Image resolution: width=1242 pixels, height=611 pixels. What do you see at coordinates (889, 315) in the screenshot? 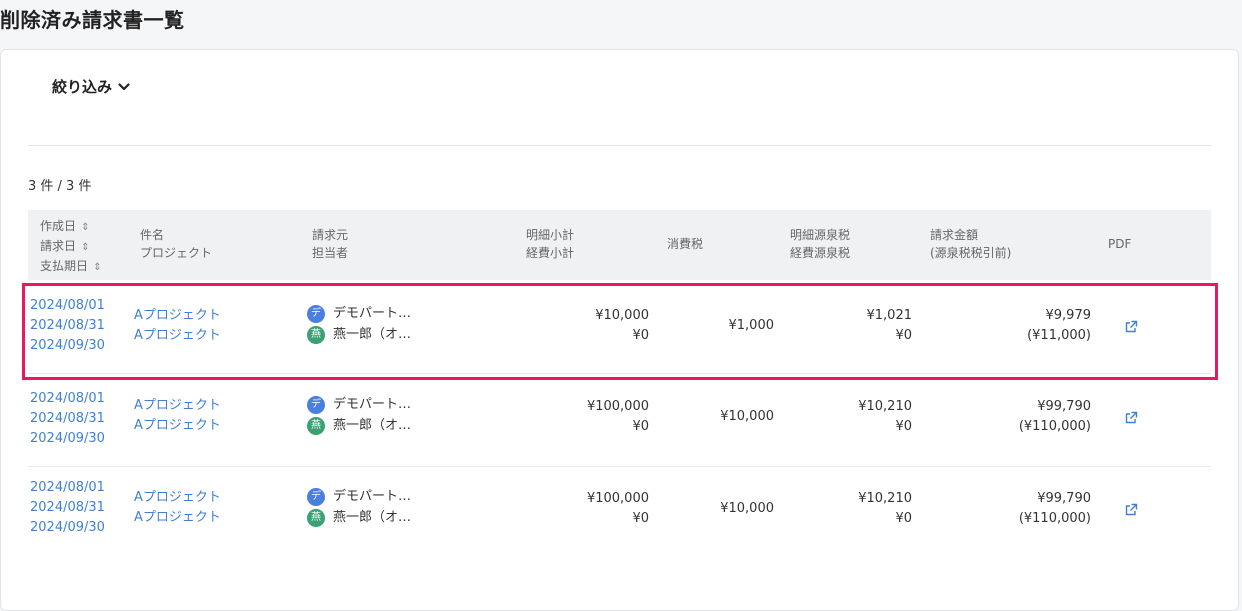
I see `item-withholding: ¥1,021` at bounding box center [889, 315].